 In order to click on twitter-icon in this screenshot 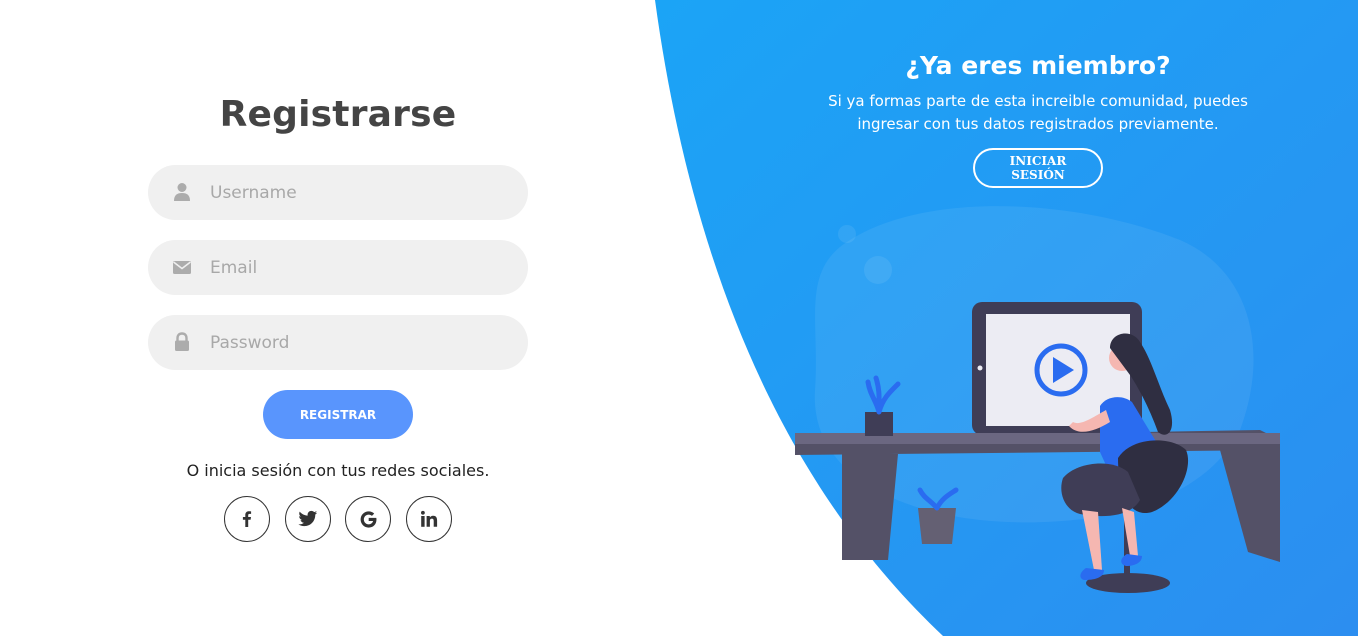, I will do `click(308, 518)`.